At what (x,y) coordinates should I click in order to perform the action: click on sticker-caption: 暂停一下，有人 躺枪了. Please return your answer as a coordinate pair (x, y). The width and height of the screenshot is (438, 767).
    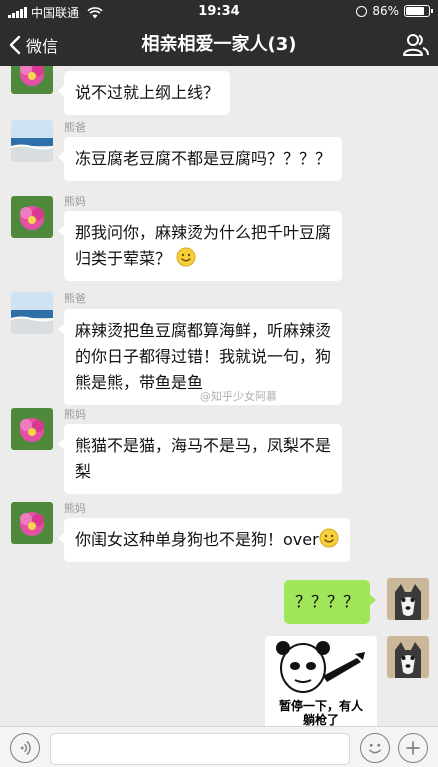
    Looking at the image, I should click on (320, 712).